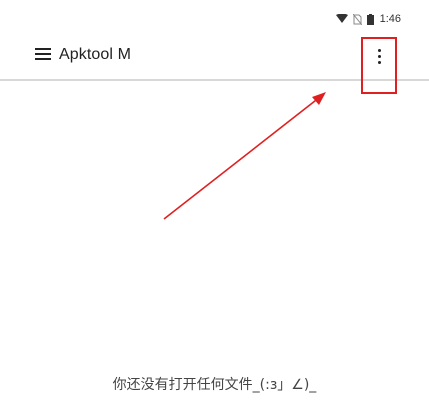  Describe the element at coordinates (357, 19) in the screenshot. I see `no-sim-icon` at that location.